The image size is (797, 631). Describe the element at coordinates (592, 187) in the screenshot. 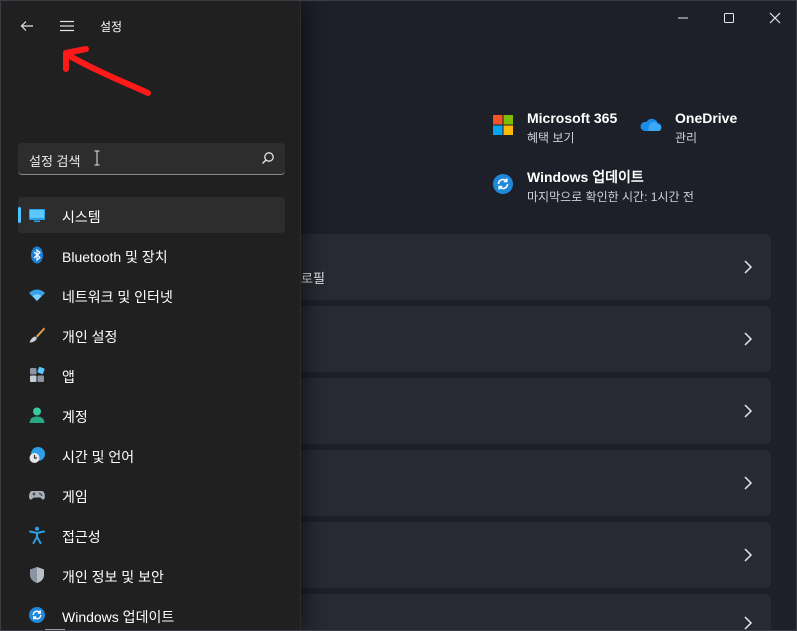

I see `windows-update-link: Windows 업데이트 마지막으로 확인한 시간: 1시간 전` at that location.